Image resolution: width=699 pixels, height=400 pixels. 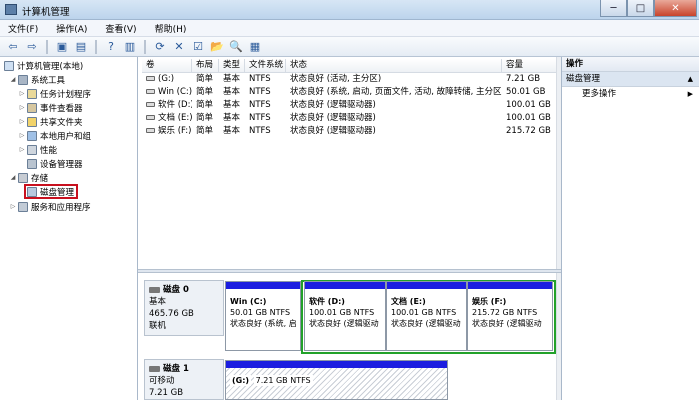 I want to click on partition-e: 文档 (E:) 100.01 GB NTFS 状态良好 (逻辑驱动, so click(x=426, y=316).